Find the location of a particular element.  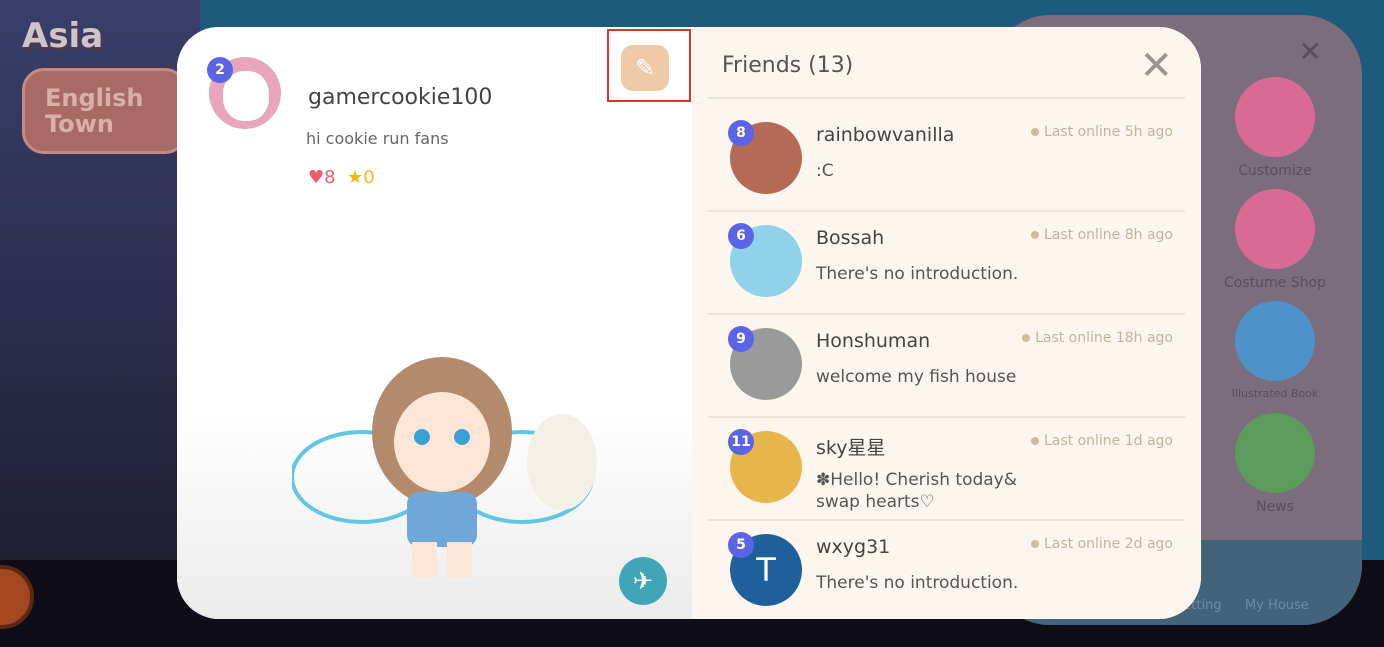

airplane-icon: ✈ is located at coordinates (643, 581).